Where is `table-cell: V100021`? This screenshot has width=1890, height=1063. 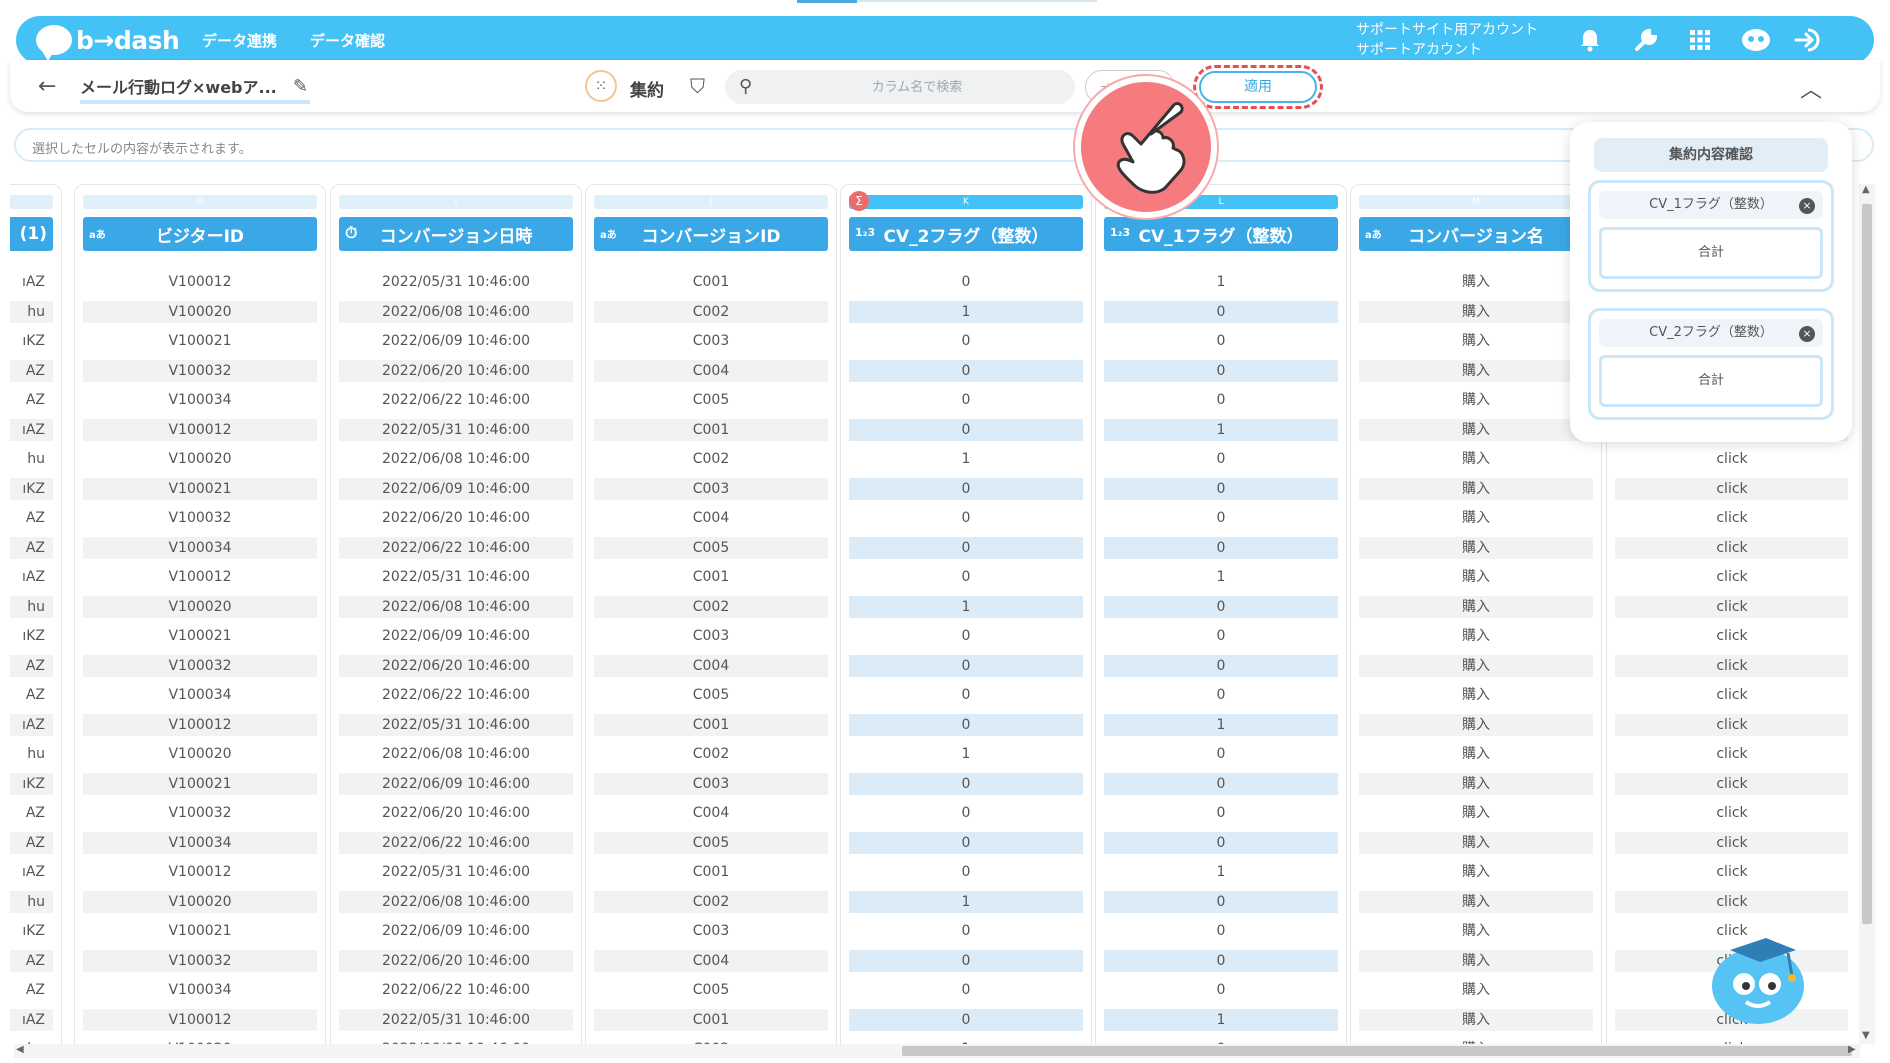 table-cell: V100021 is located at coordinates (200, 341).